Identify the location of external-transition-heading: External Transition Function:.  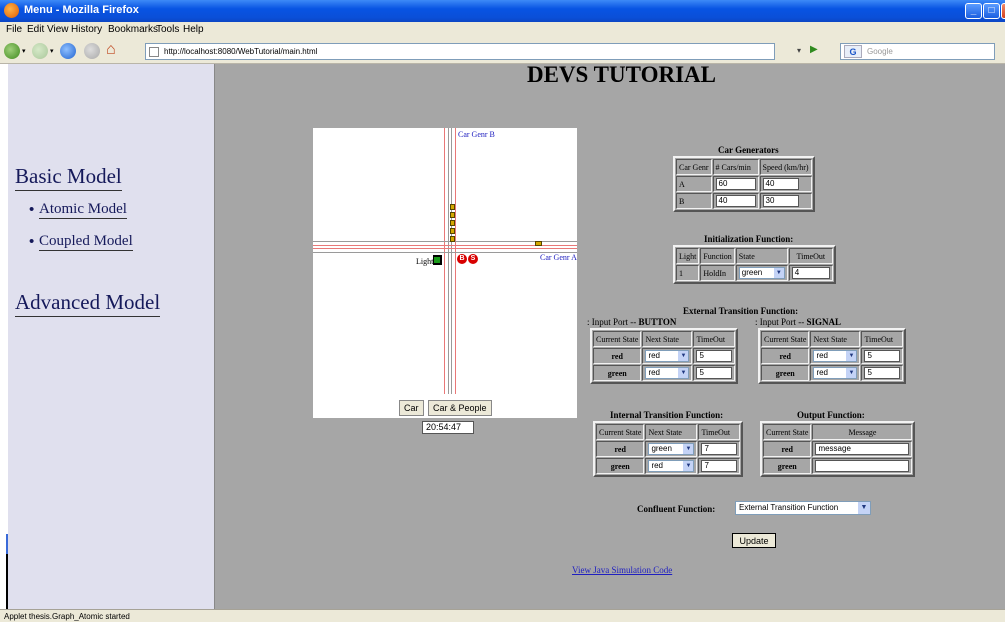
(741, 311).